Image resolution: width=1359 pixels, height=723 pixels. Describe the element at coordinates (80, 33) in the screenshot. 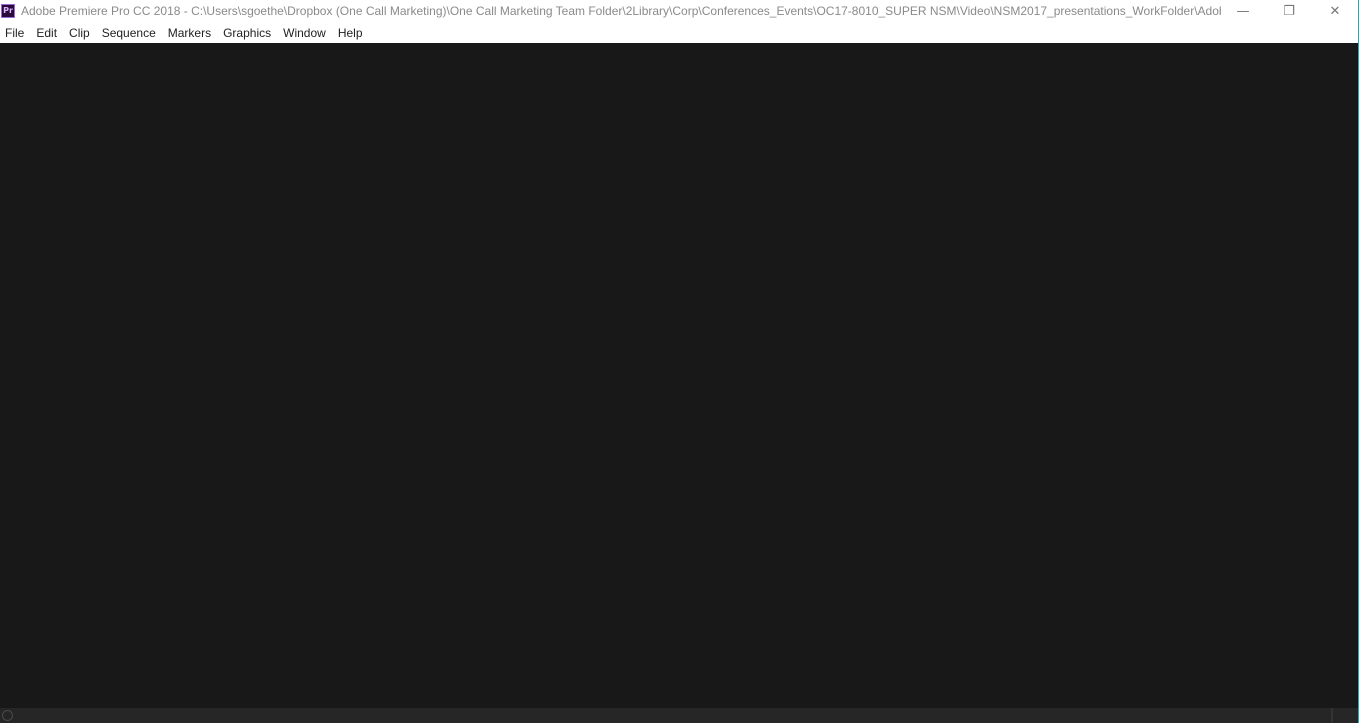

I see `menu-clip: Clip` at that location.